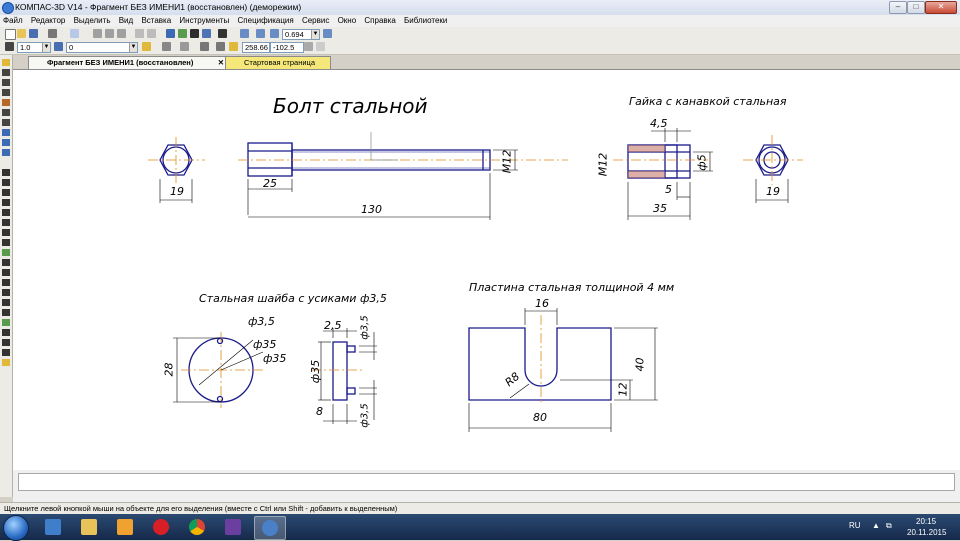  What do you see at coordinates (9, 46) in the screenshot?
I see `coordinate-system-icon` at bounding box center [9, 46].